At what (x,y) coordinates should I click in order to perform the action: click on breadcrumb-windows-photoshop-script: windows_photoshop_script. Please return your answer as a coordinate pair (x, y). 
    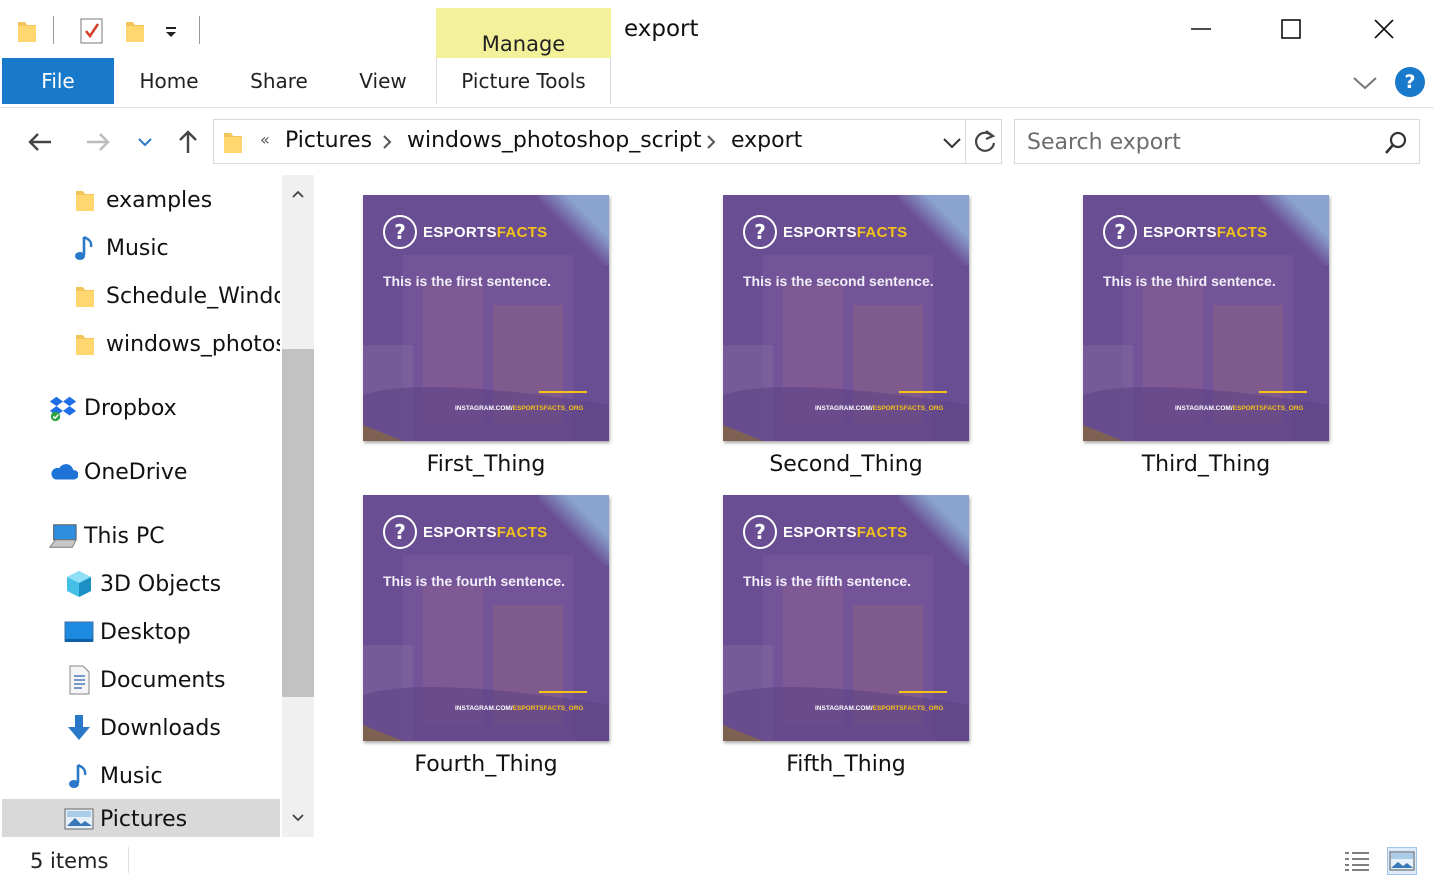
    Looking at the image, I should click on (554, 140).